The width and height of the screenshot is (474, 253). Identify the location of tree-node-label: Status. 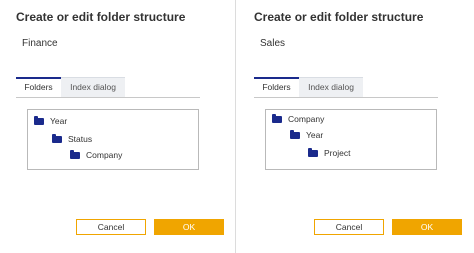
(80, 139).